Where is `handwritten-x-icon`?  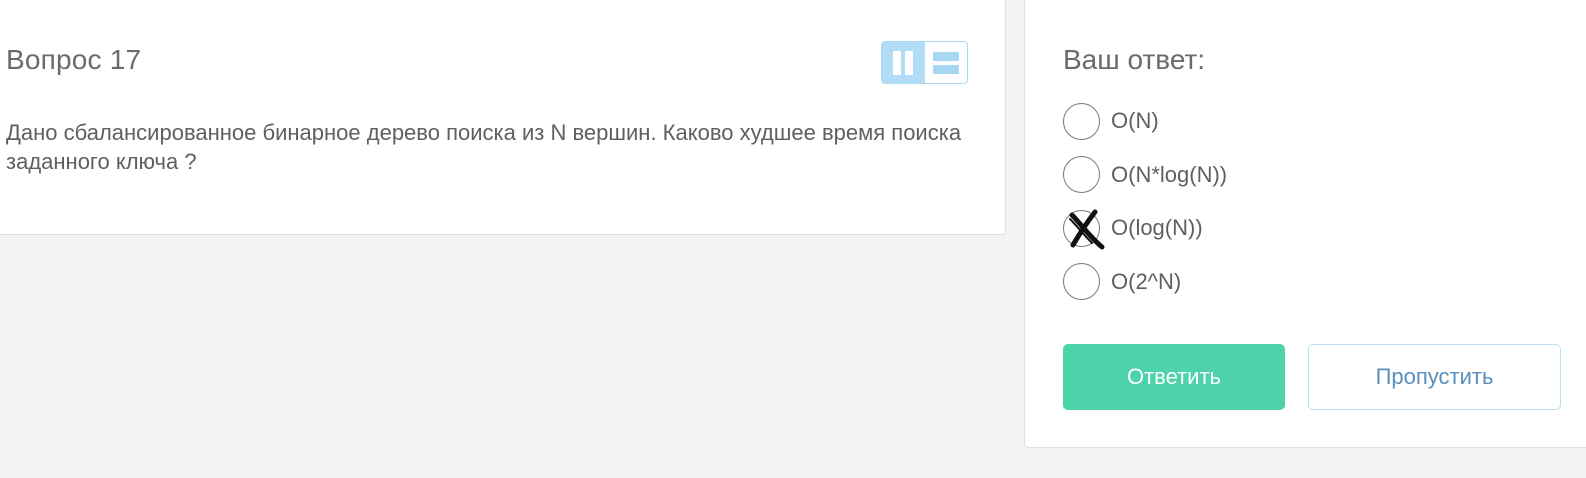 handwritten-x-icon is located at coordinates (1087, 229).